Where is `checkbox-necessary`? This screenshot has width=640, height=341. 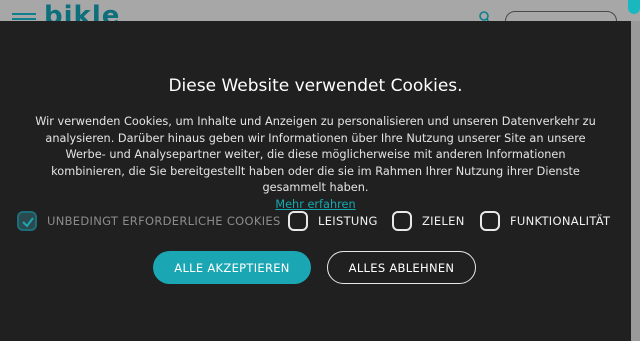 checkbox-necessary is located at coordinates (27, 221).